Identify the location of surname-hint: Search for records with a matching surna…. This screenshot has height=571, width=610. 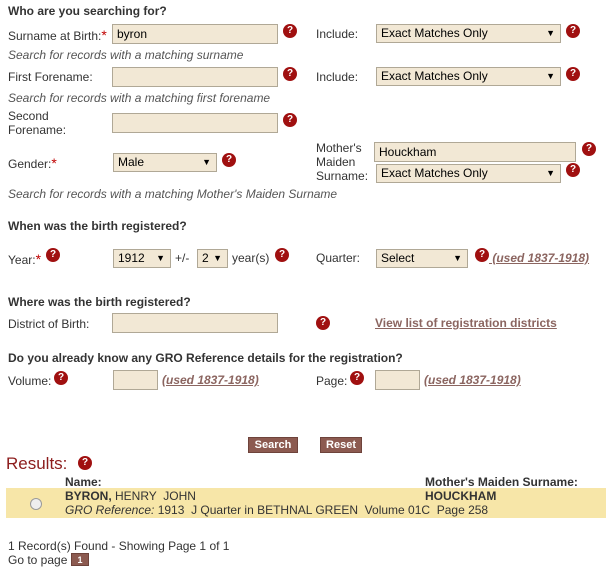
(126, 55).